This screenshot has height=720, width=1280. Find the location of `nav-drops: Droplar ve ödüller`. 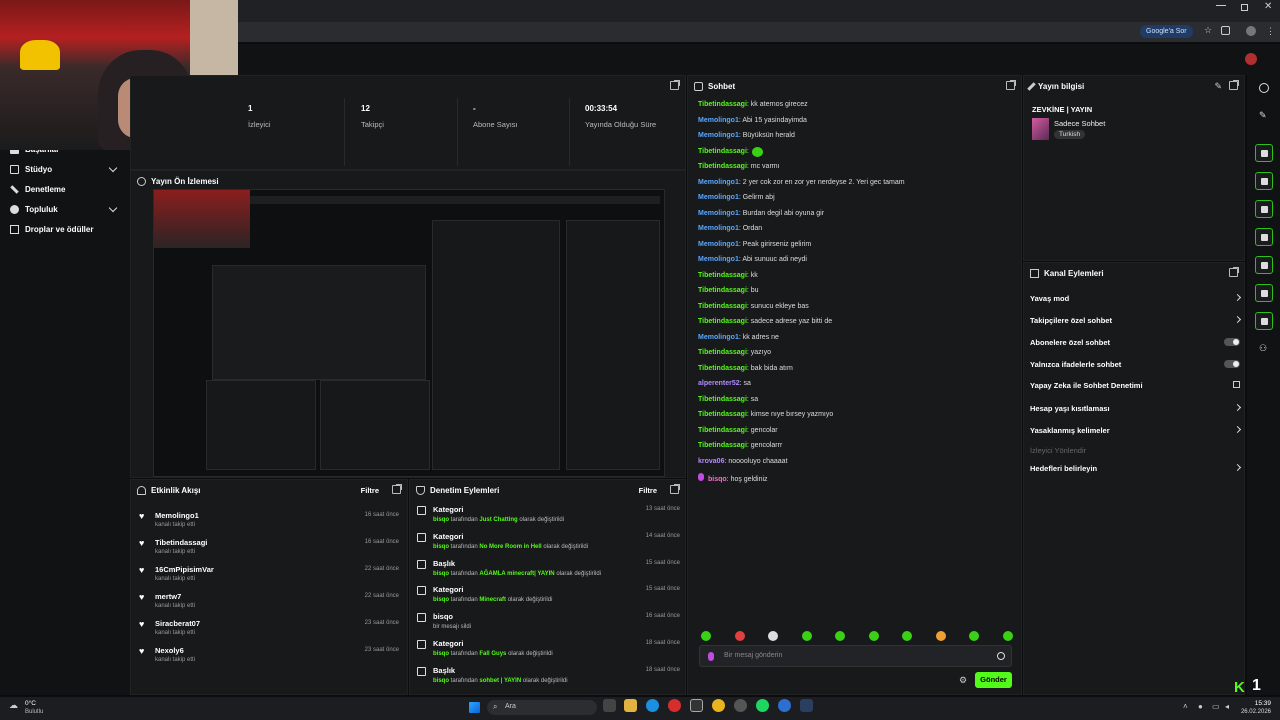

nav-drops: Droplar ve ödüller is located at coordinates (51, 229).